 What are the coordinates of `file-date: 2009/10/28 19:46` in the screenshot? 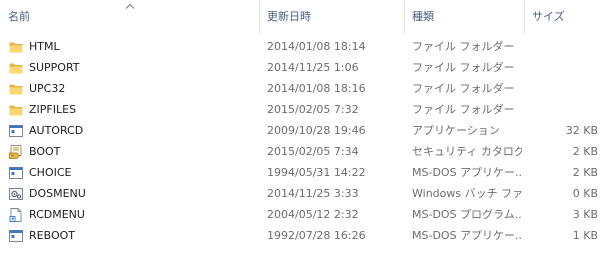 It's located at (316, 130).